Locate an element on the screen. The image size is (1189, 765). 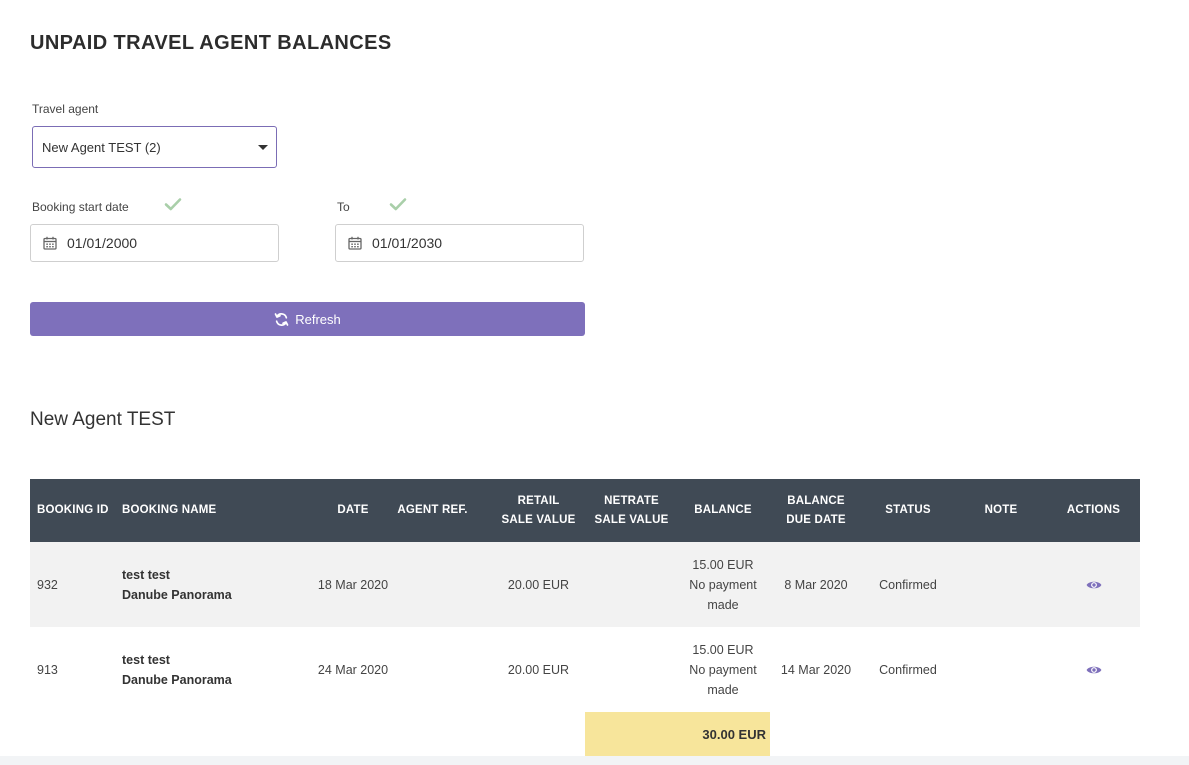
page-footer-strip is located at coordinates (594, 760).